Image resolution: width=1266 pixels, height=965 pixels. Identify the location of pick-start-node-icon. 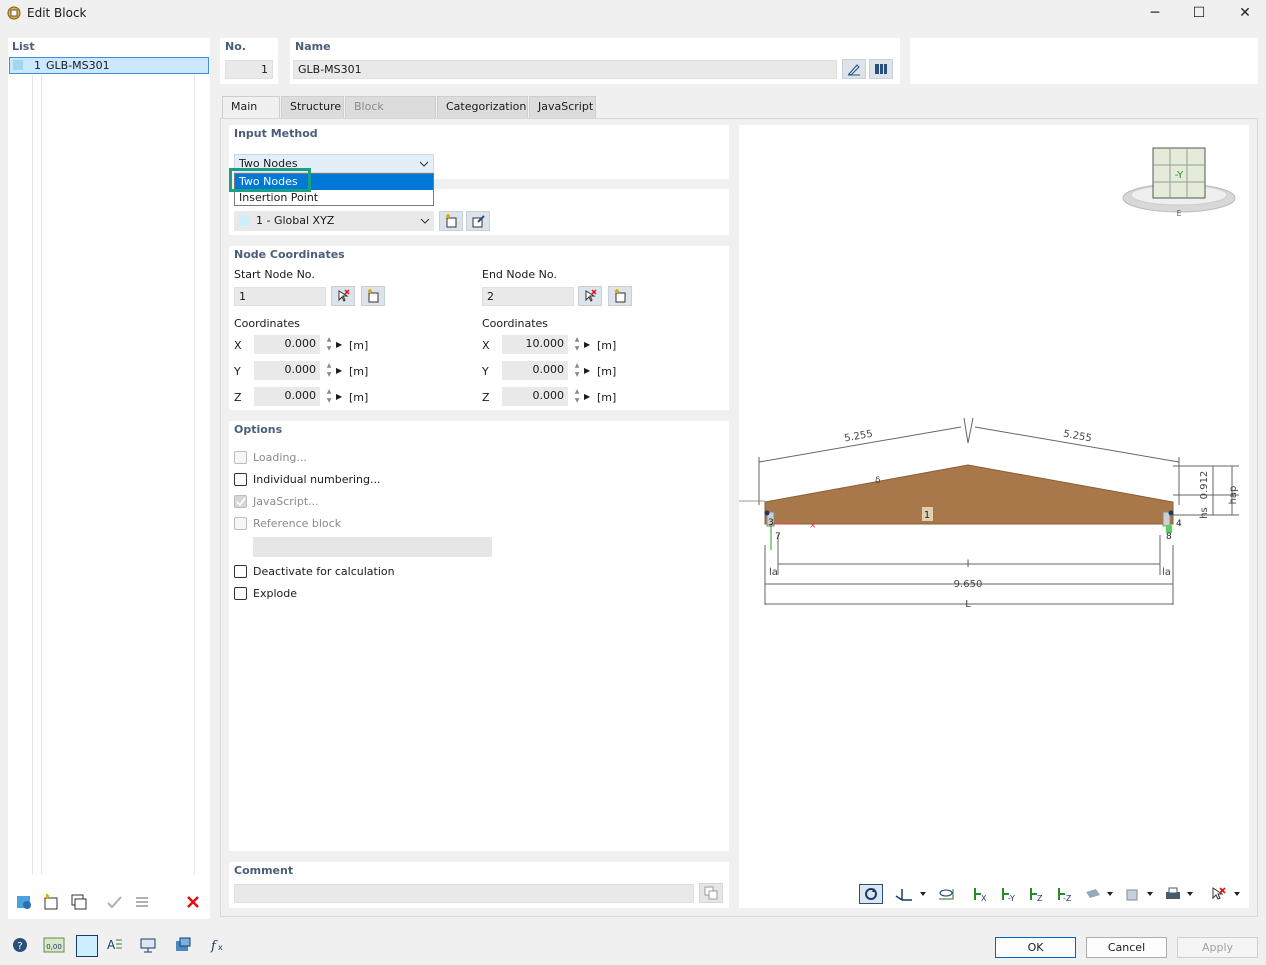
(343, 296).